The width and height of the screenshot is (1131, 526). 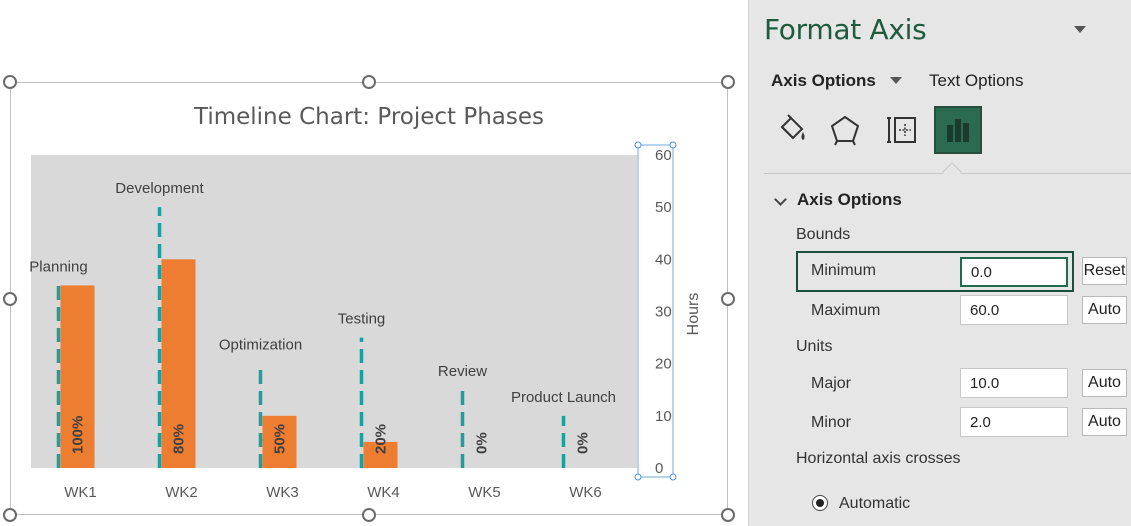 I want to click on x-tick-label: WK4, so click(x=383, y=492).